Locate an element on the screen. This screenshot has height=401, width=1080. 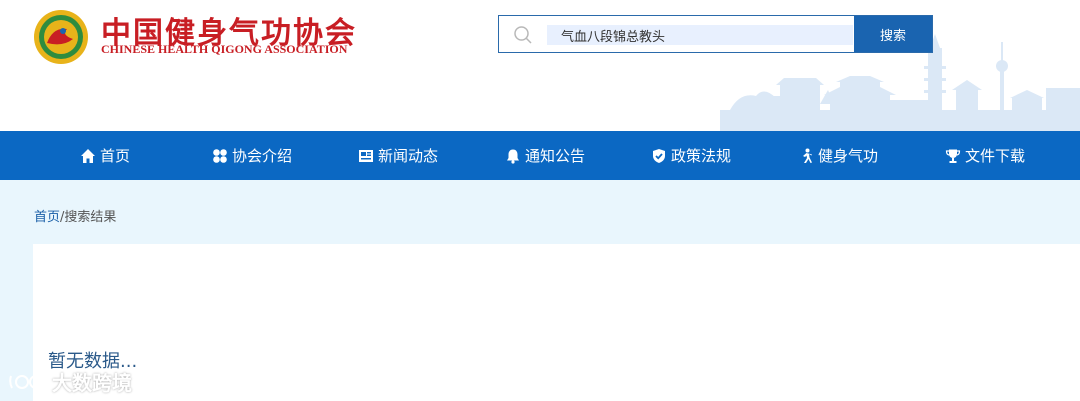
grid-icon is located at coordinates (220, 155).